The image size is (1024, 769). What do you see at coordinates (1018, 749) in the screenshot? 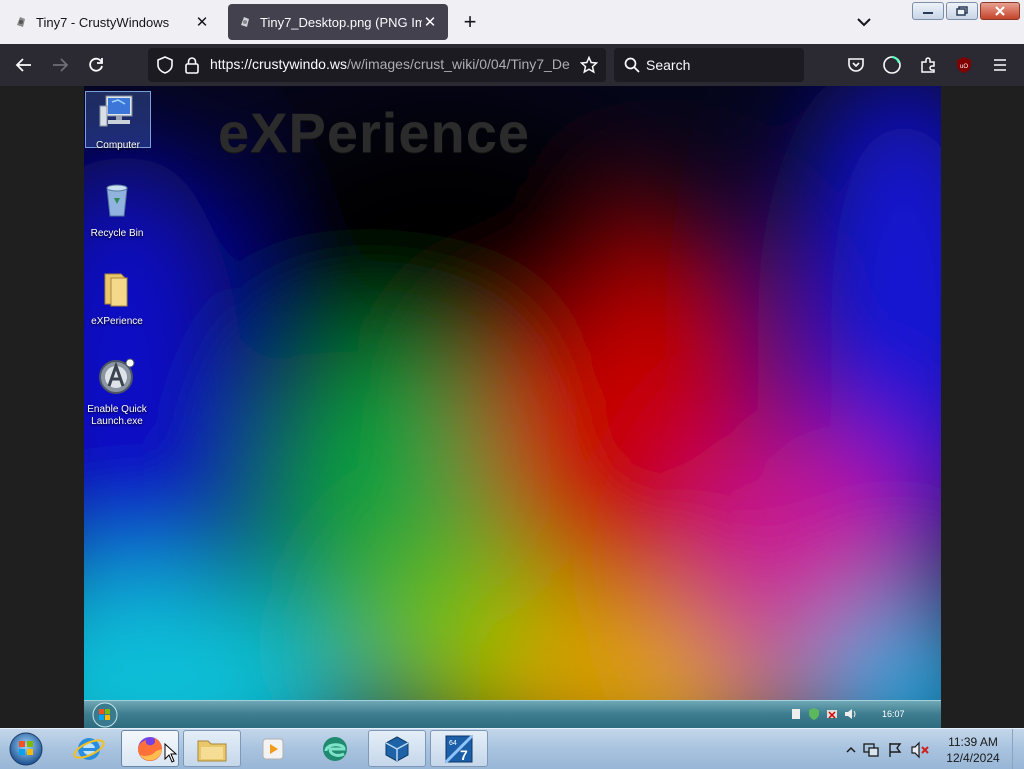
I see `show-desktop-button` at bounding box center [1018, 749].